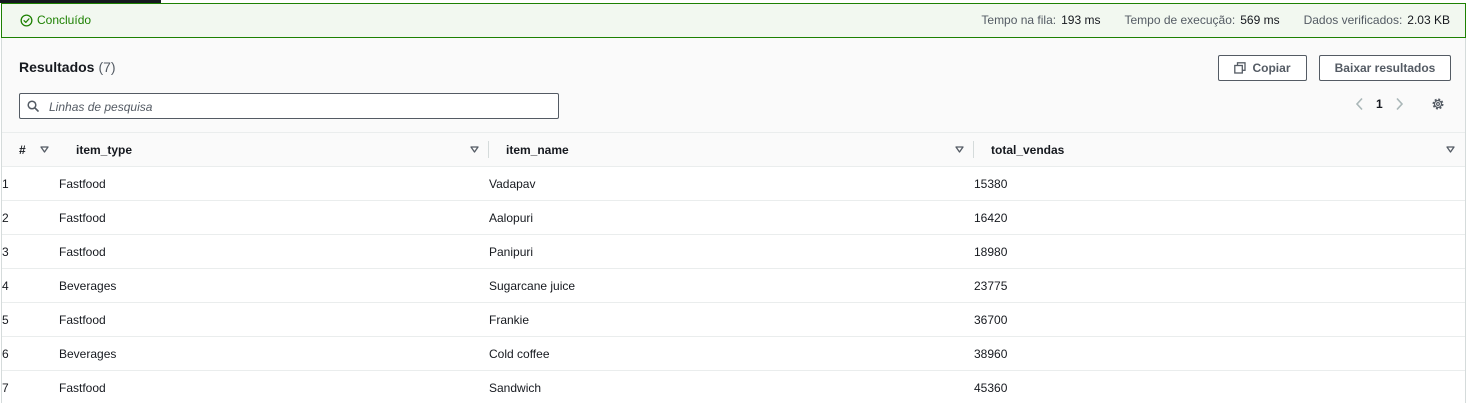 The image size is (1473, 406). What do you see at coordinates (26, 20) in the screenshot?
I see `check-circle-icon` at bounding box center [26, 20].